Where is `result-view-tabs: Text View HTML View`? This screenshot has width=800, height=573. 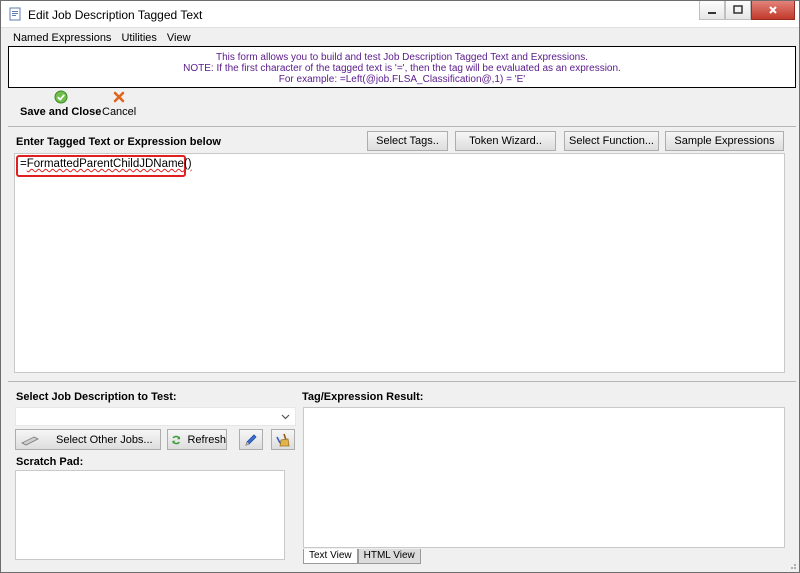
result-view-tabs: Text View HTML View is located at coordinates (362, 556).